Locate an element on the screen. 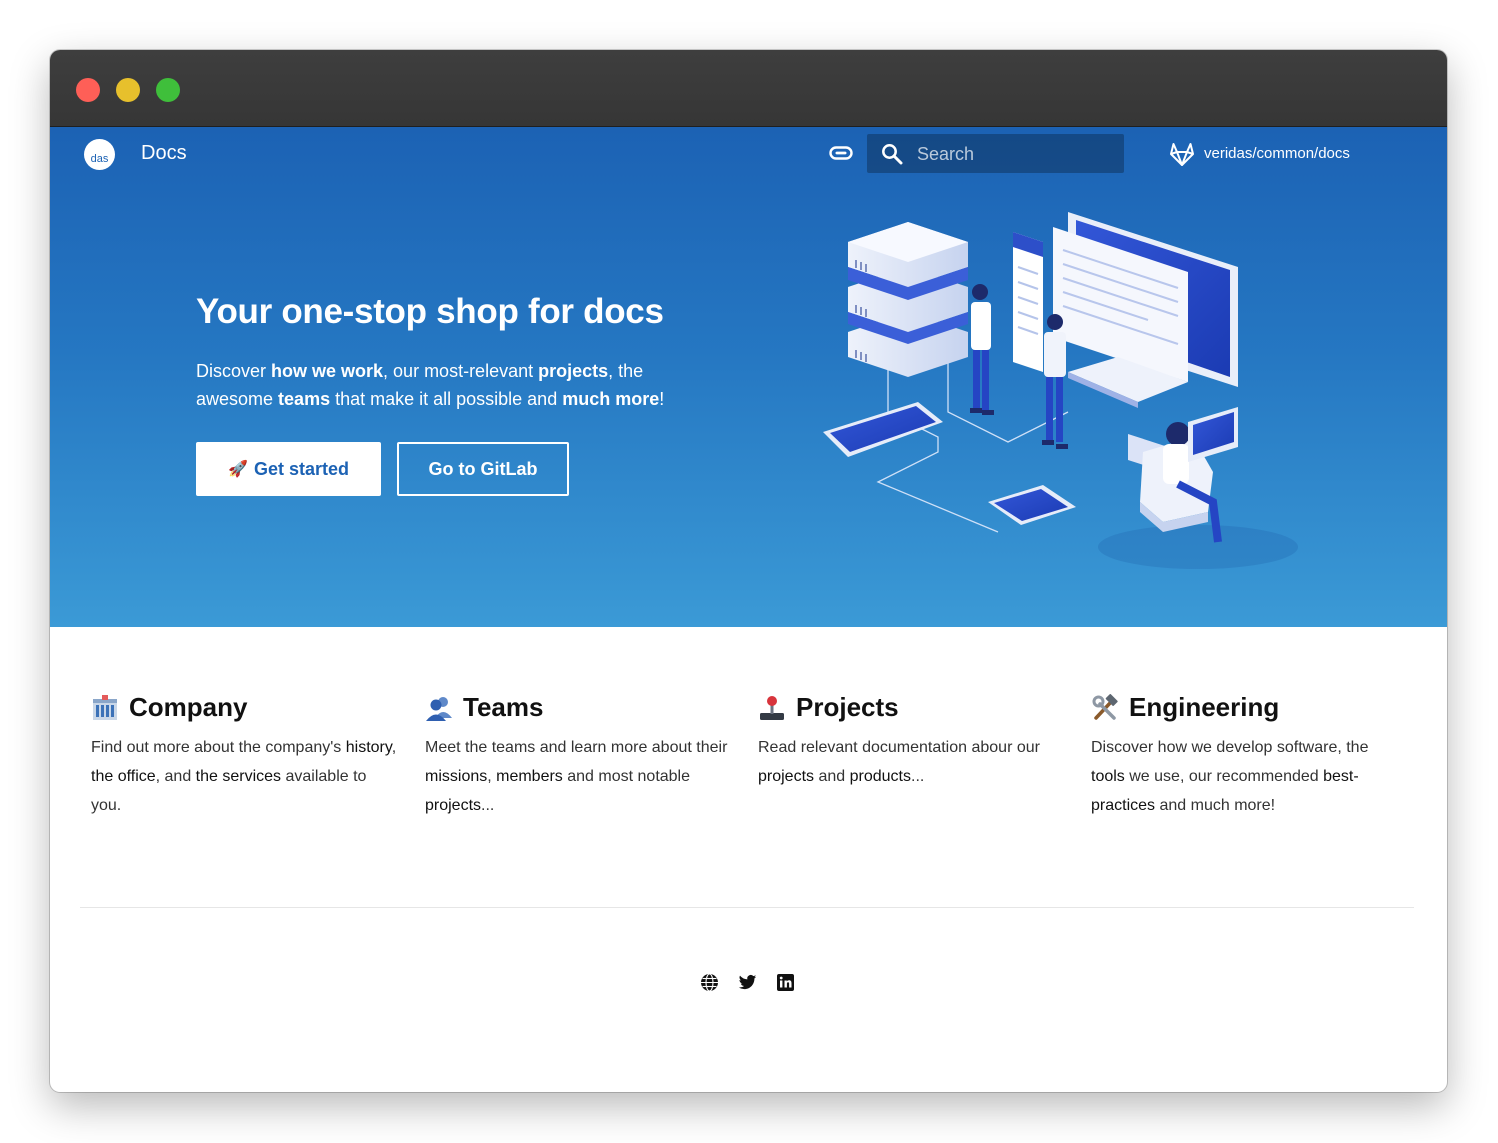  site-header: das Docs Search veridas/common/docs is located at coordinates (748, 153).